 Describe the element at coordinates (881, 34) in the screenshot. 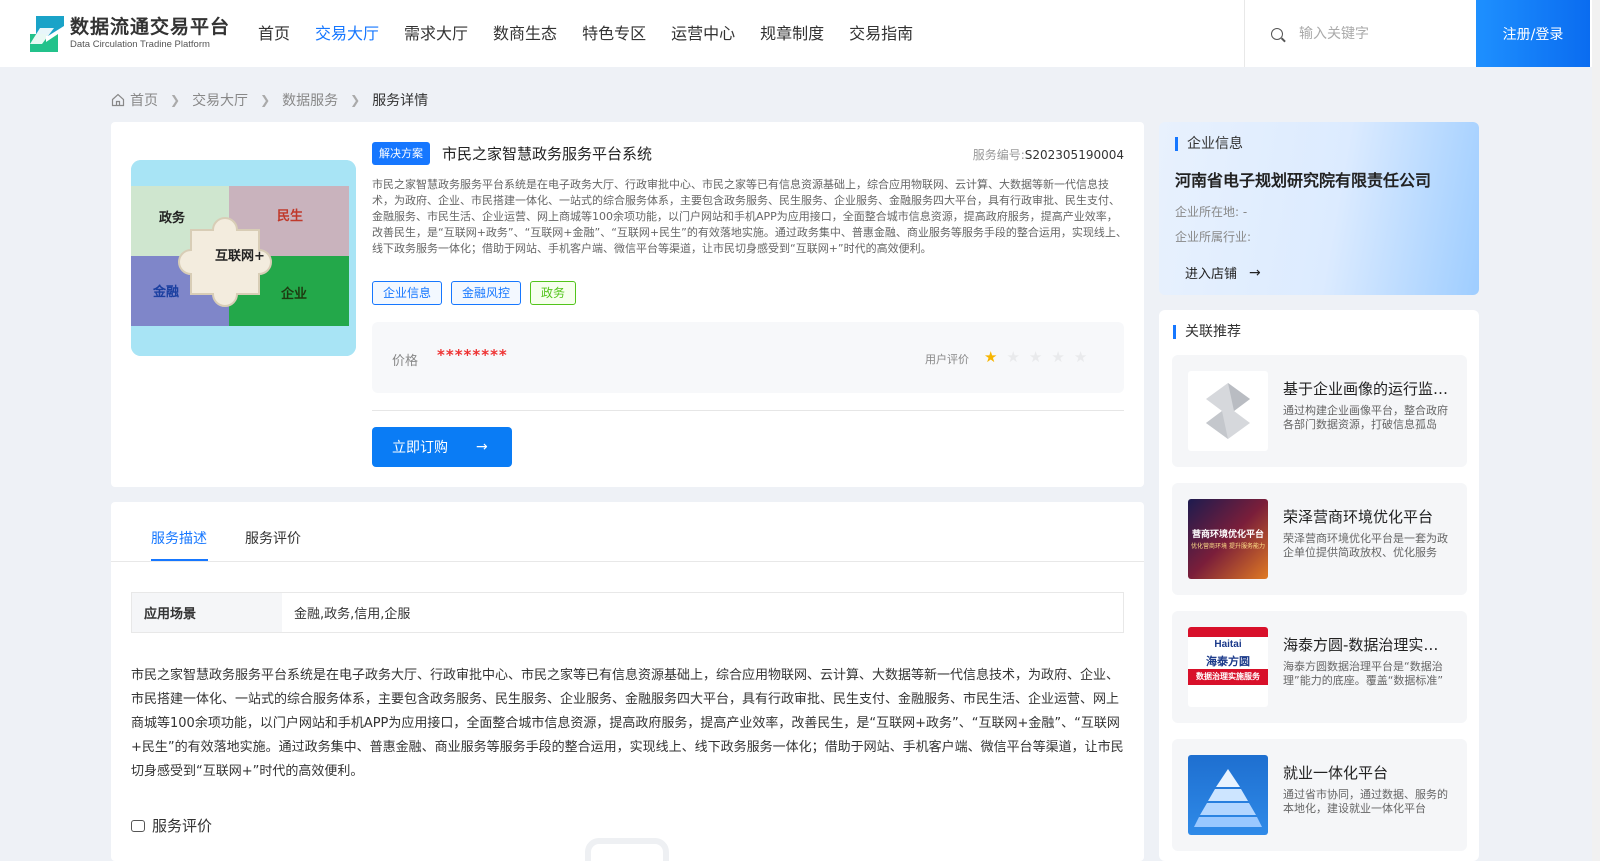

I see `nav-trading-guide: 交易指南` at that location.